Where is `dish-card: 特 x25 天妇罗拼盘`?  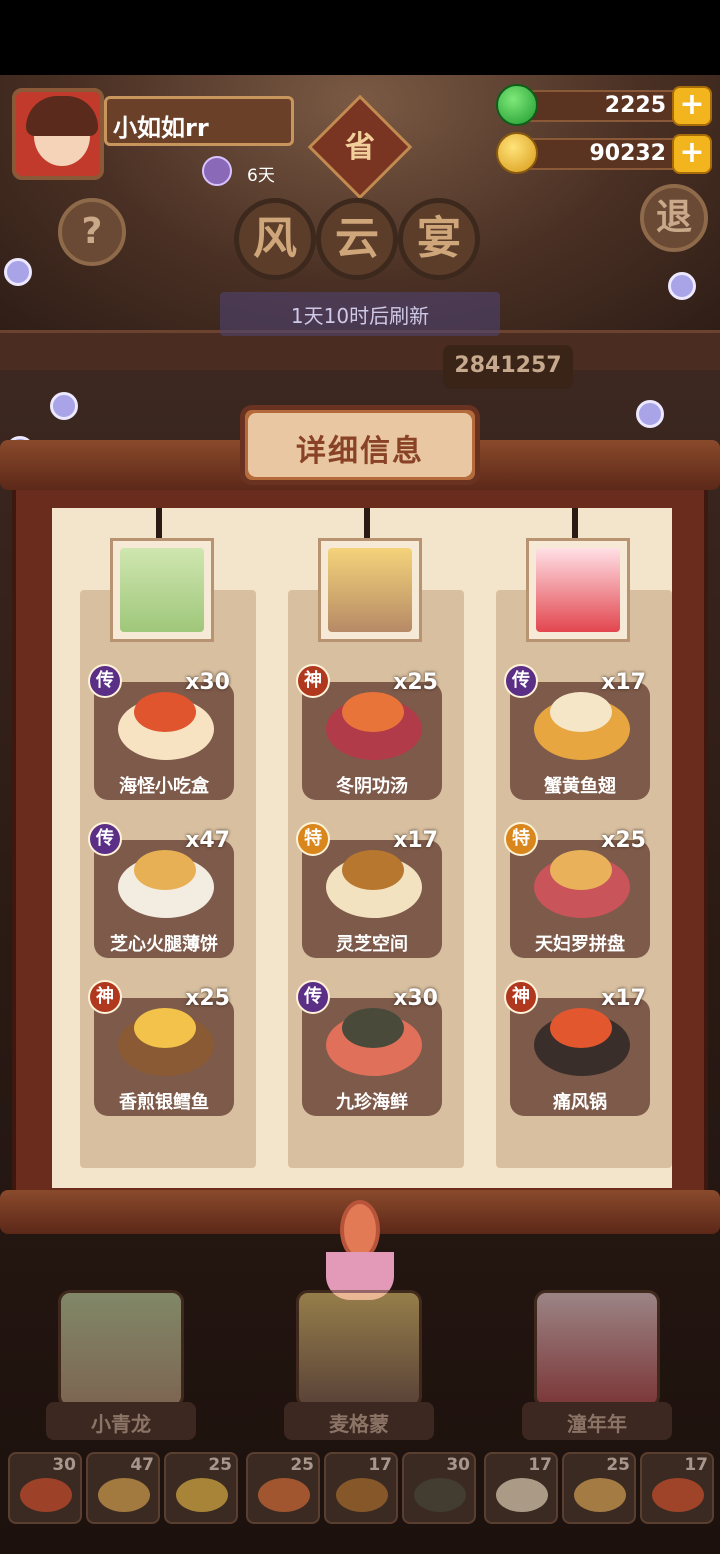
dish-card: 特 x25 天妇罗拼盘 is located at coordinates (577, 890).